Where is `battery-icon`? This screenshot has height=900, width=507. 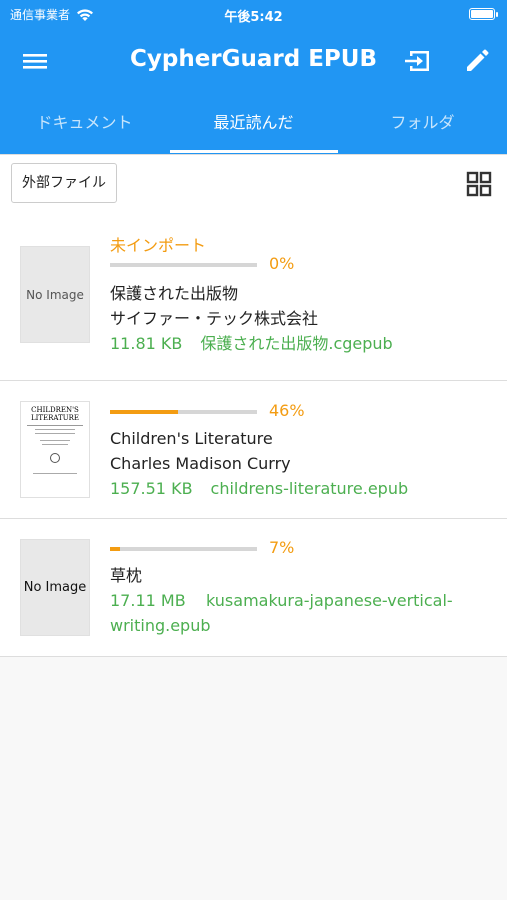
battery-icon is located at coordinates (483, 14).